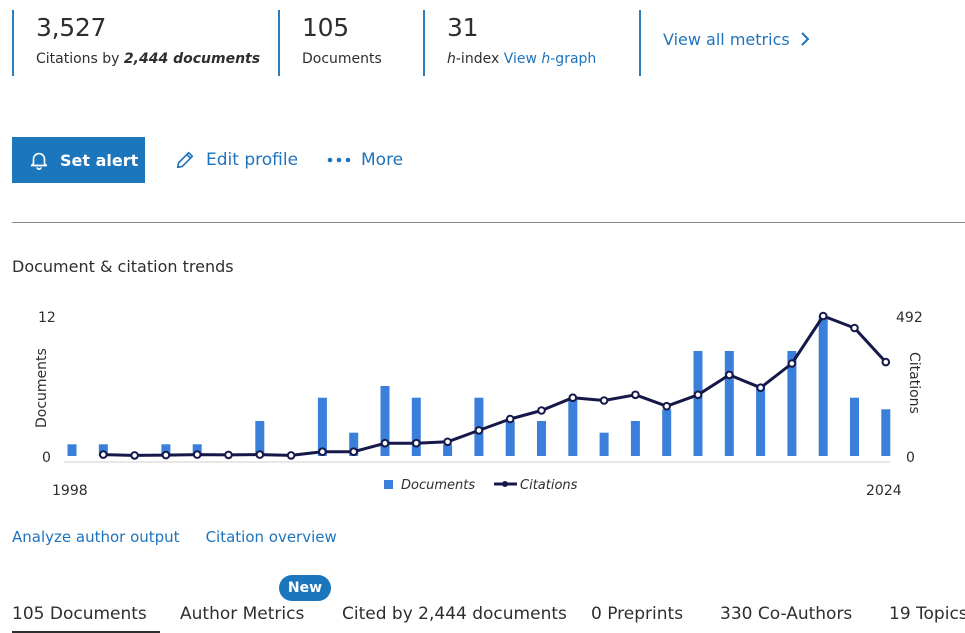 Image resolution: width=965 pixels, height=633 pixels. Describe the element at coordinates (322, 451) in the screenshot. I see `citations-point-2006` at that location.